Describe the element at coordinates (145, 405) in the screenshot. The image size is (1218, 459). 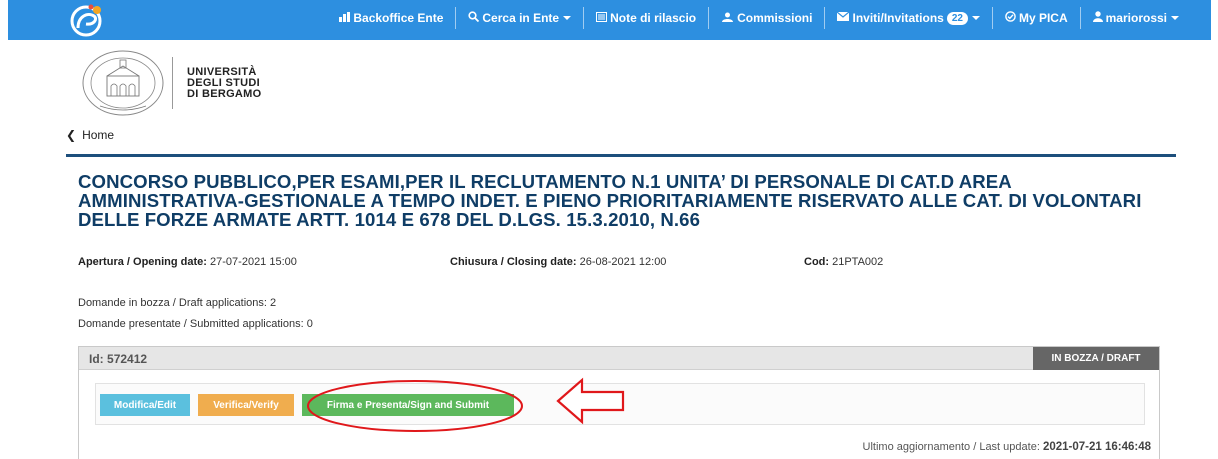
I see `edit-button: Modifica/Edit` at that location.